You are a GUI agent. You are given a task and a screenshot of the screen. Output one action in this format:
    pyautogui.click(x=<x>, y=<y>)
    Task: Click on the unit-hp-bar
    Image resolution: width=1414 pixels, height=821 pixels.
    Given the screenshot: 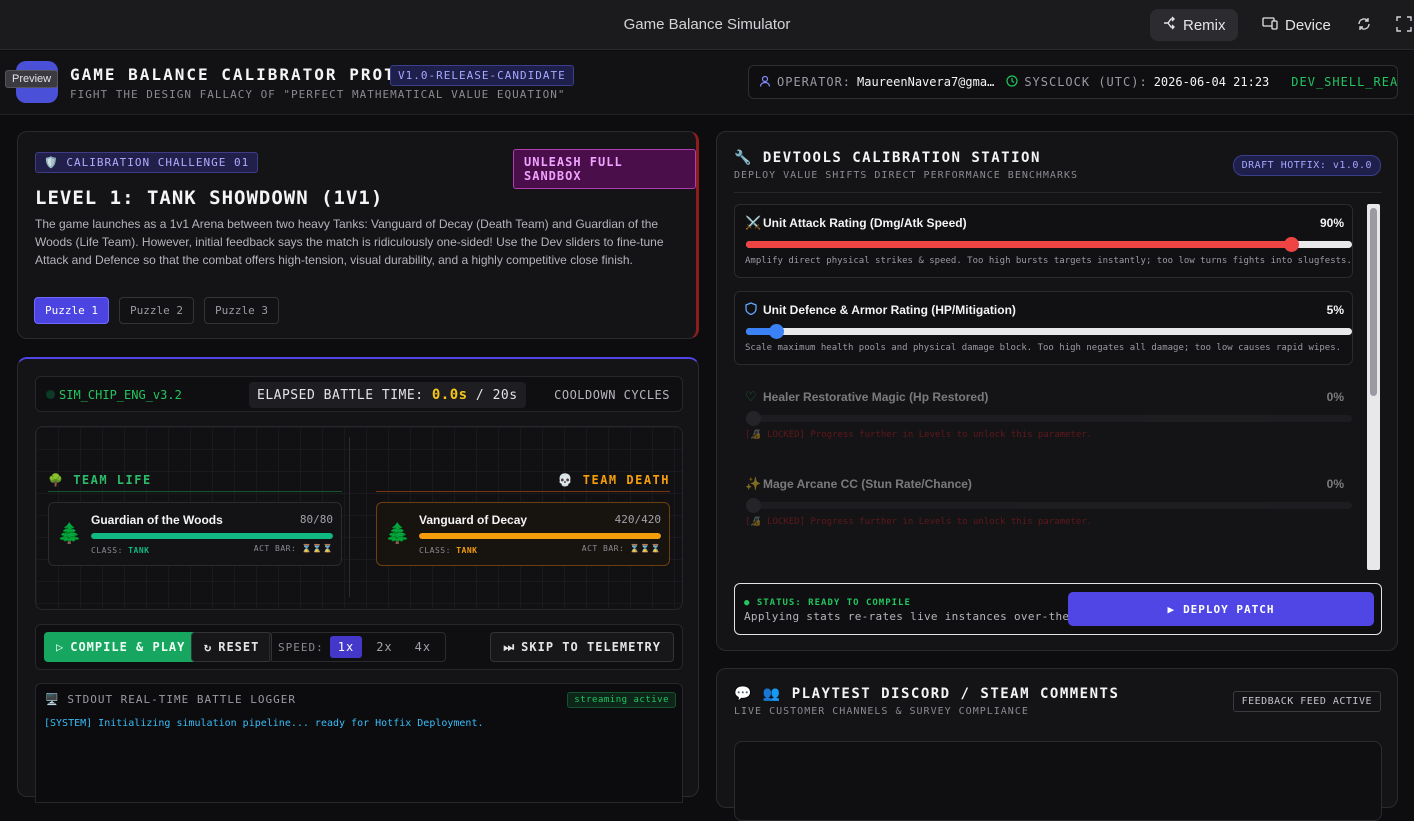 What is the action you would take?
    pyautogui.click(x=212, y=536)
    